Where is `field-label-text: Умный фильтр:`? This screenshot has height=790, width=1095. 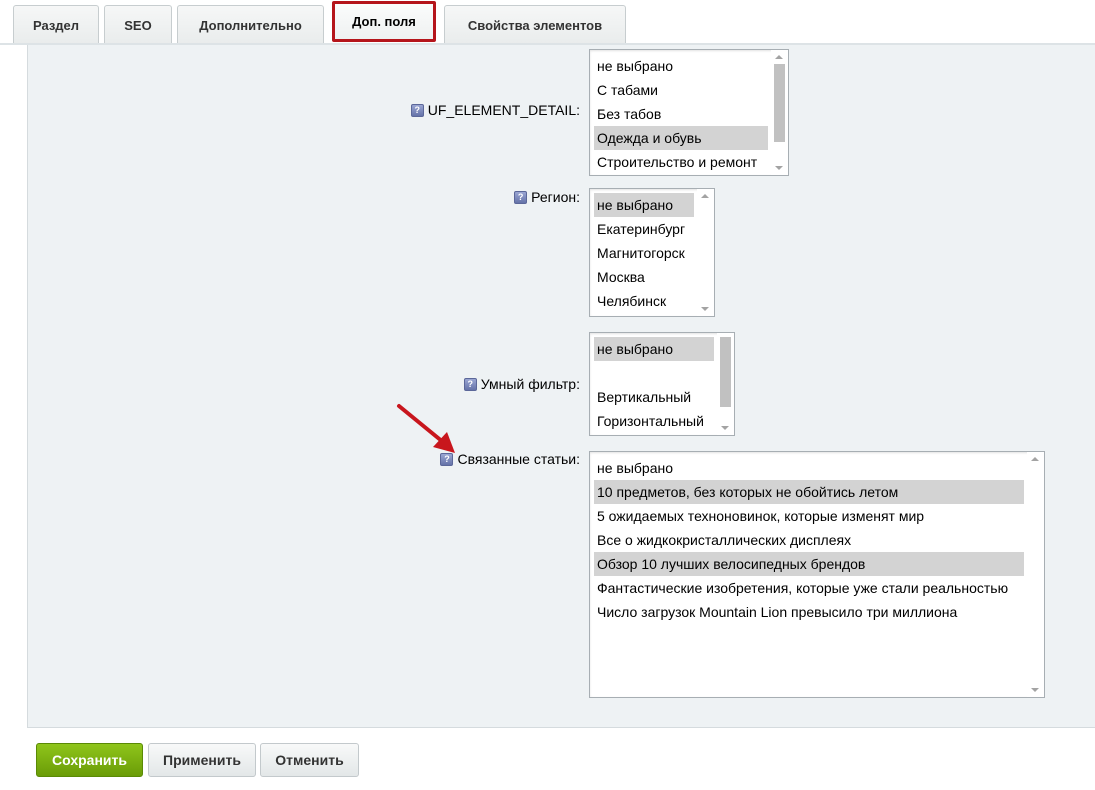 field-label-text: Умный фильтр: is located at coordinates (530, 384).